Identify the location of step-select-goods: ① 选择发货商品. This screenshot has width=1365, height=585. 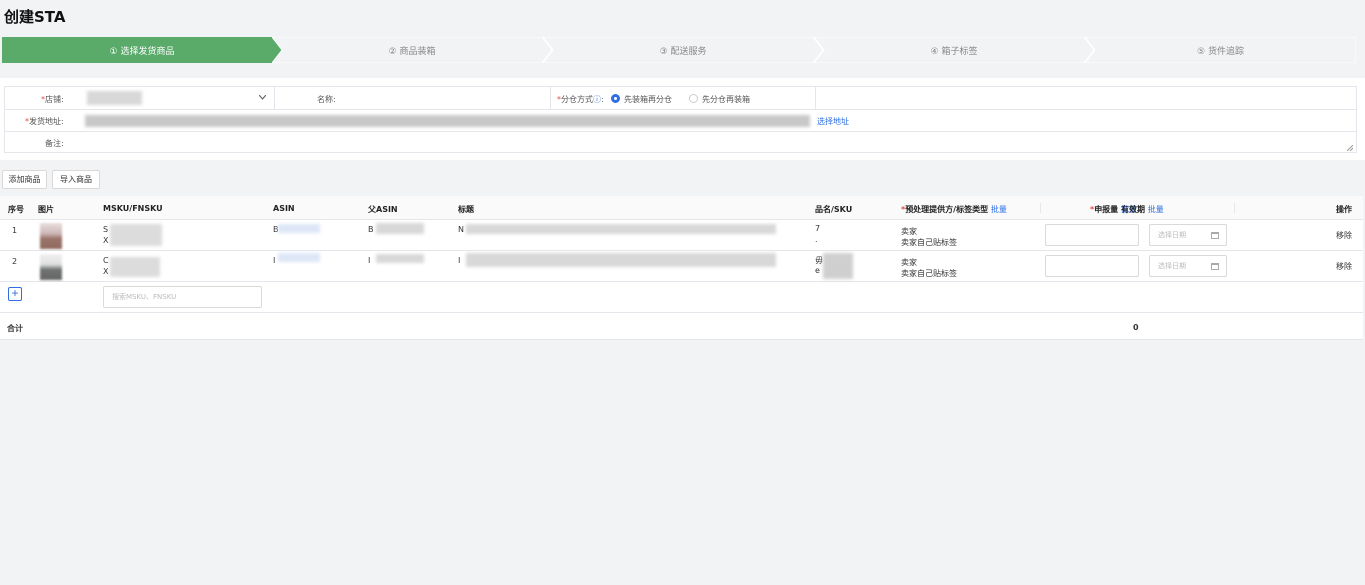
(142, 50).